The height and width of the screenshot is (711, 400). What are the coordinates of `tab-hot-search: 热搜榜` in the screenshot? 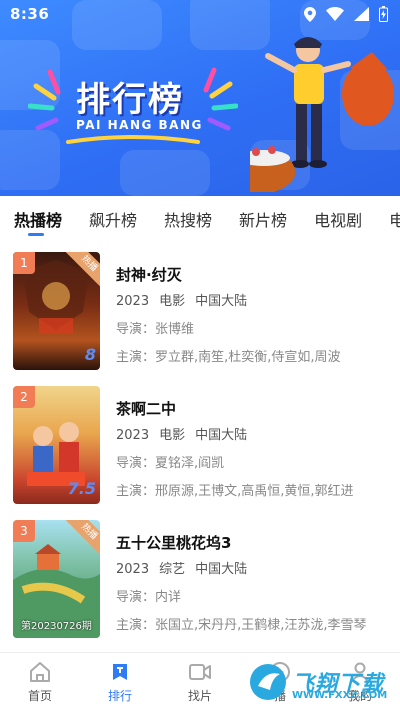 It's located at (188, 219).